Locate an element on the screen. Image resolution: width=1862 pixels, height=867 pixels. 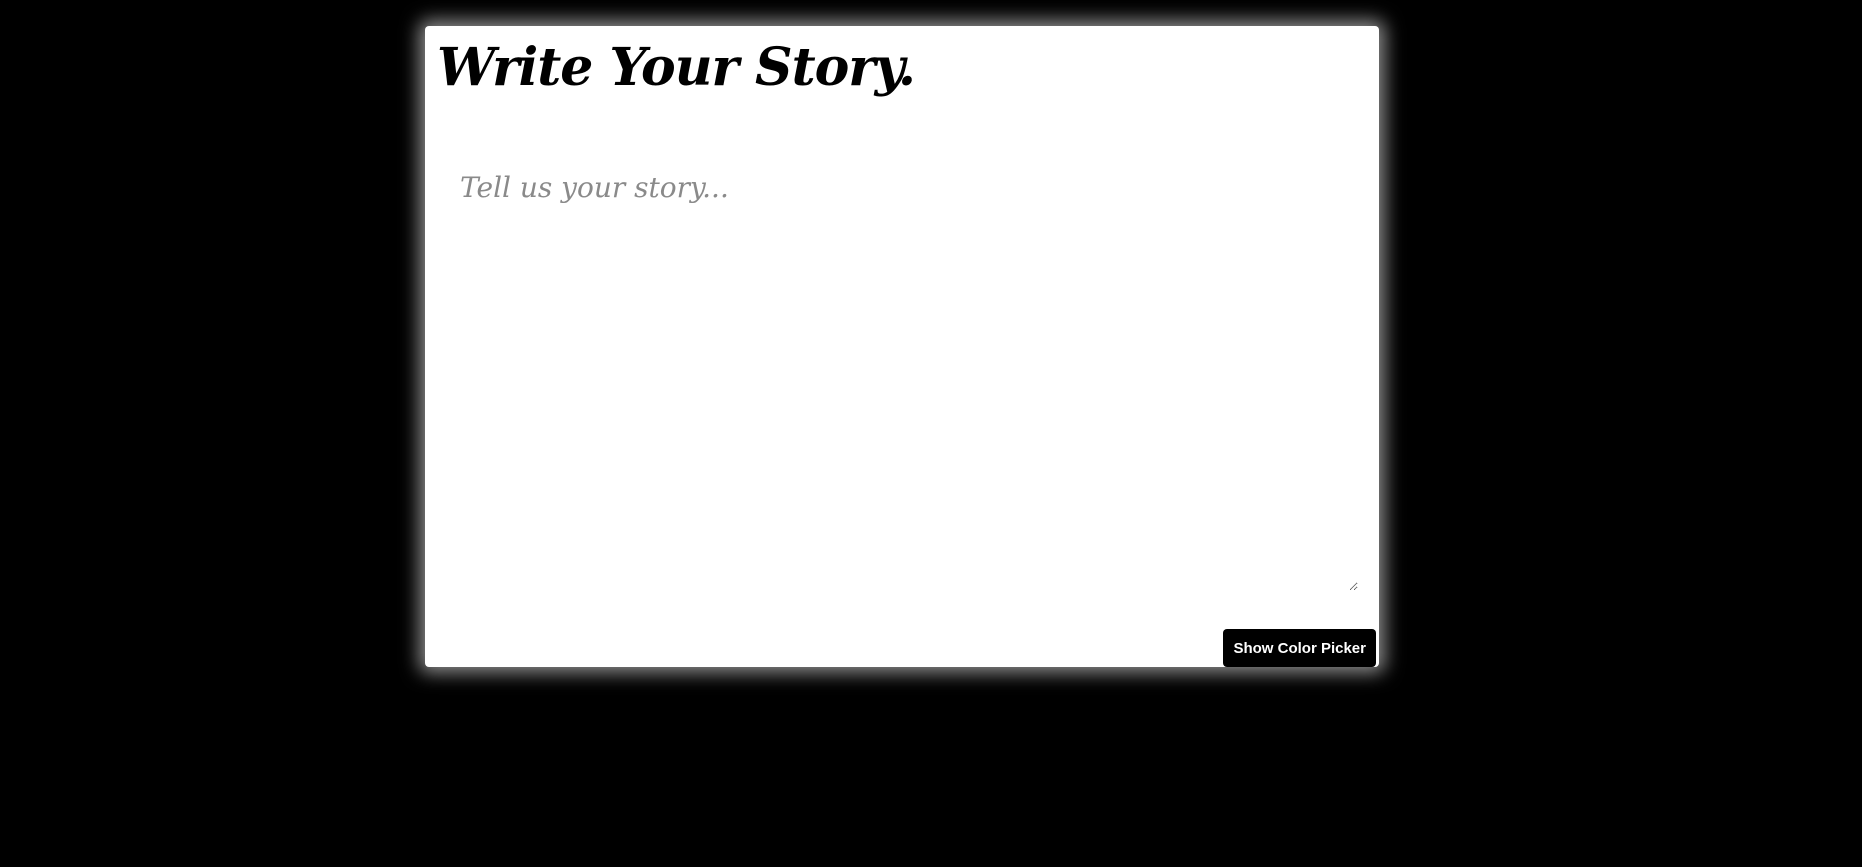
page-title: Write Your Story. is located at coordinates (676, 67).